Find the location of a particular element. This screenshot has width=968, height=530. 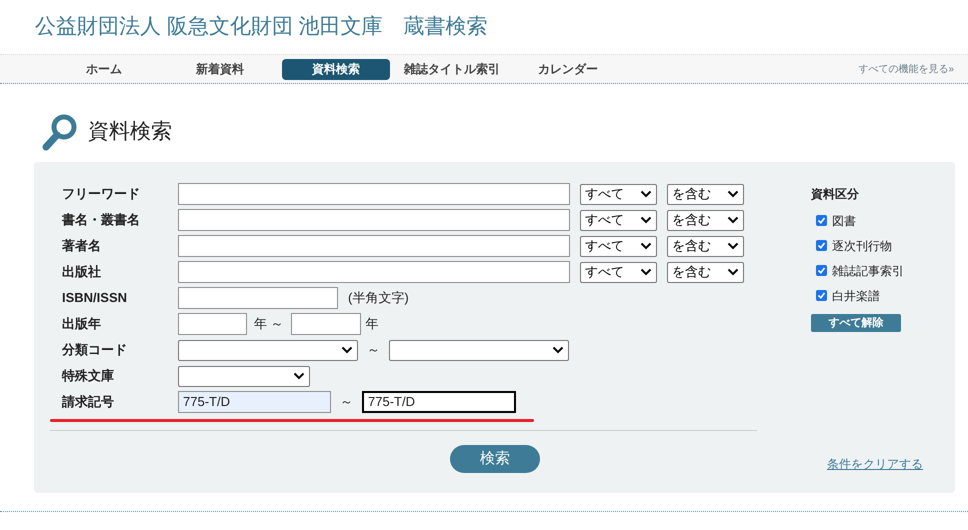

all-features-link: すべての機能を見る» is located at coordinates (906, 69).